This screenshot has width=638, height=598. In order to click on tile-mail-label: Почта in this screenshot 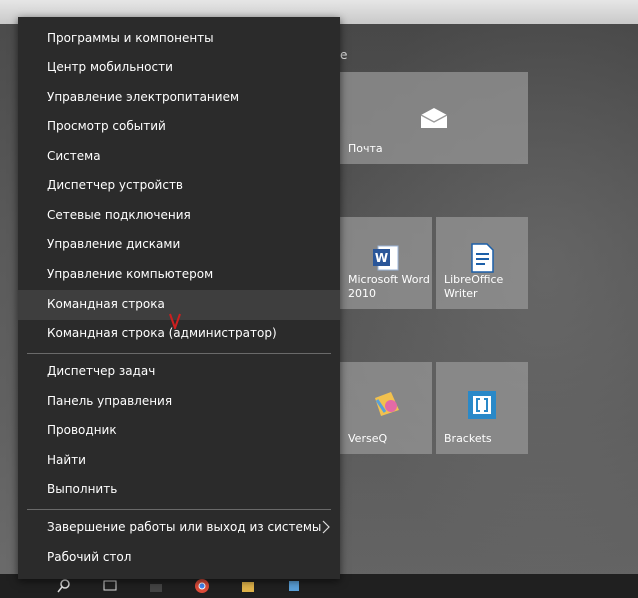, I will do `click(365, 148)`.